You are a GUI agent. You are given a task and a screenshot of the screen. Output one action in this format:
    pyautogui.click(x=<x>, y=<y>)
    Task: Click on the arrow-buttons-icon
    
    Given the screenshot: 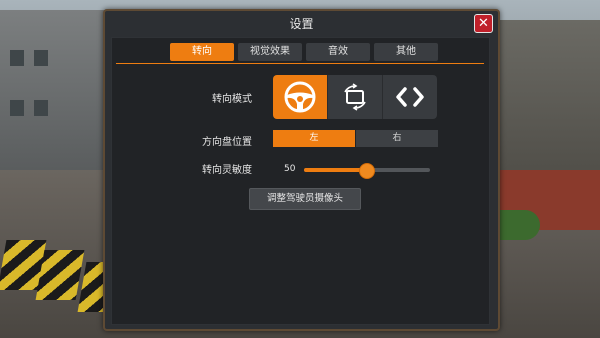 What is the action you would take?
    pyautogui.click(x=410, y=97)
    